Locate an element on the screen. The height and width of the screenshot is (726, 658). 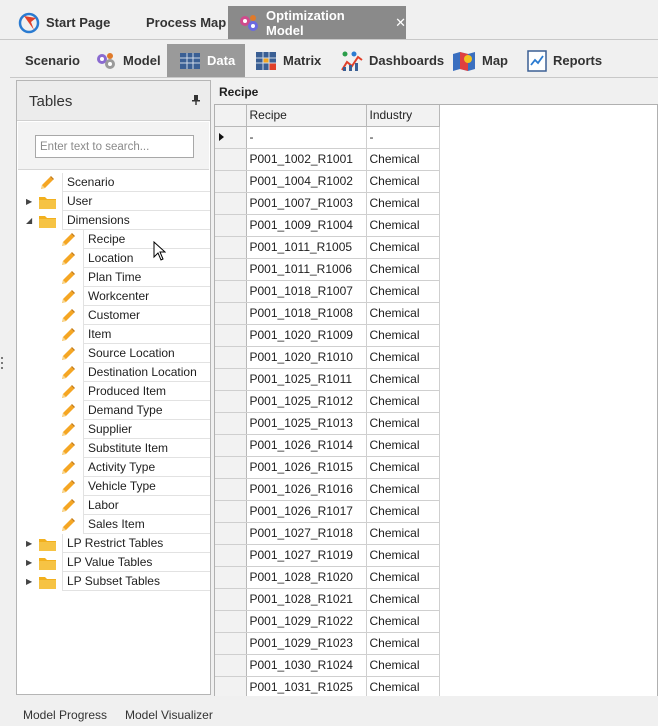
ribbon-dashboards-button: Dashboards is located at coordinates (392, 60).